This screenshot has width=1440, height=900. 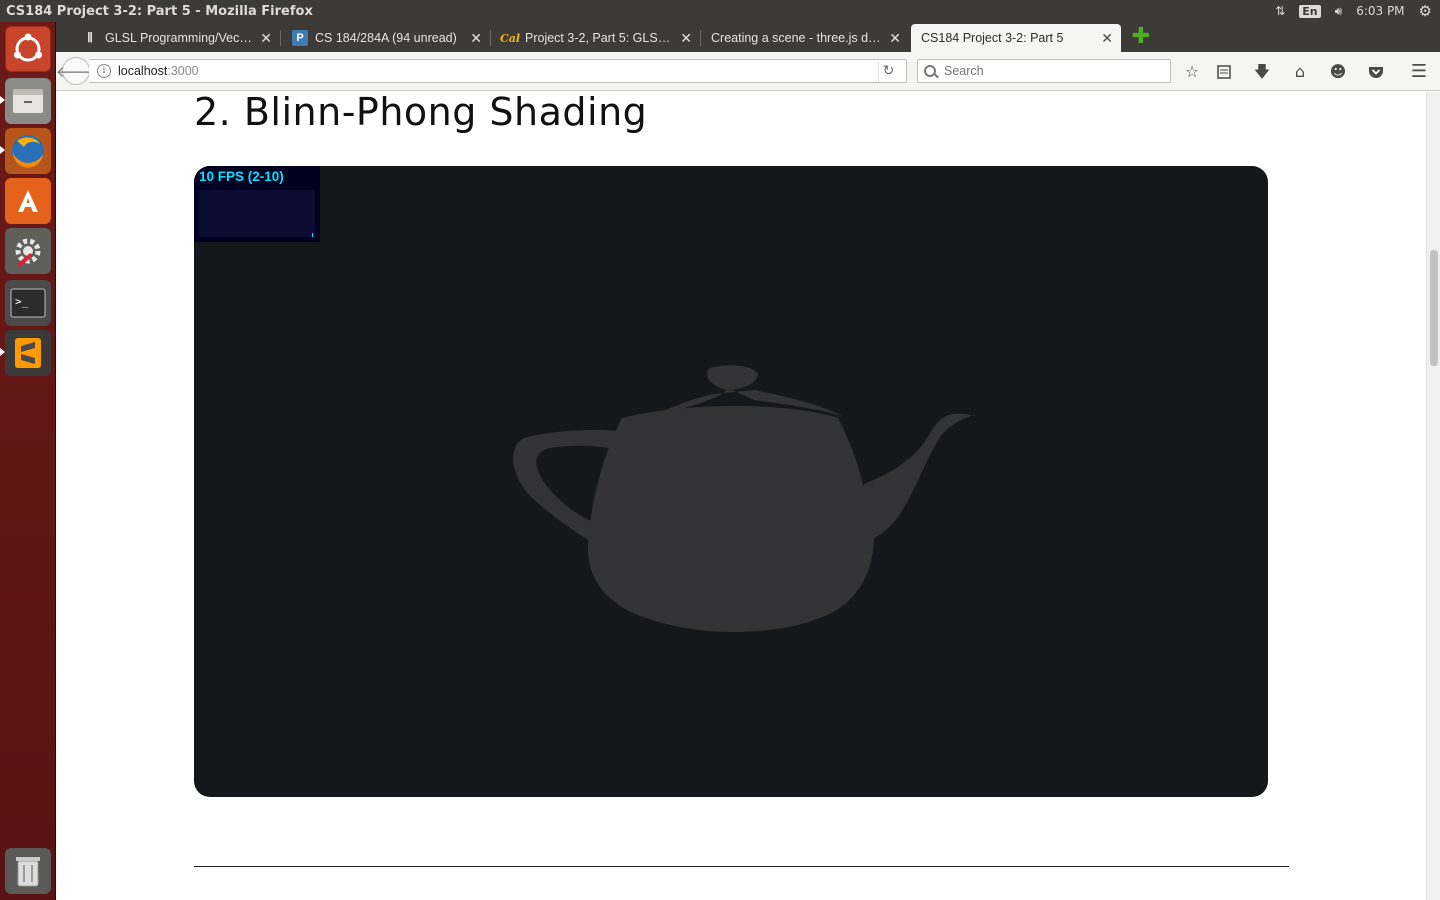 I want to click on cal-icon: Cal, so click(x=510, y=38).